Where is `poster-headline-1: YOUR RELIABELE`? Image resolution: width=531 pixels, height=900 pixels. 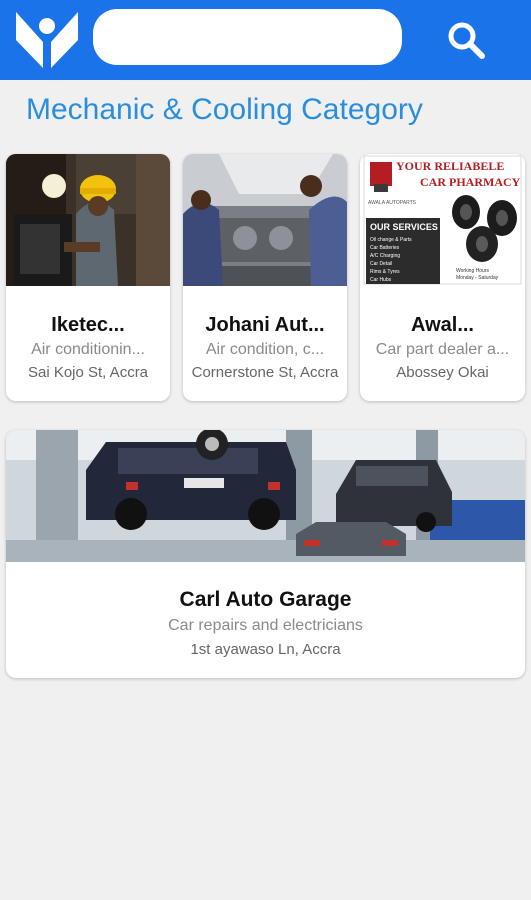 poster-headline-1: YOUR RELIABELE is located at coordinates (450, 166).